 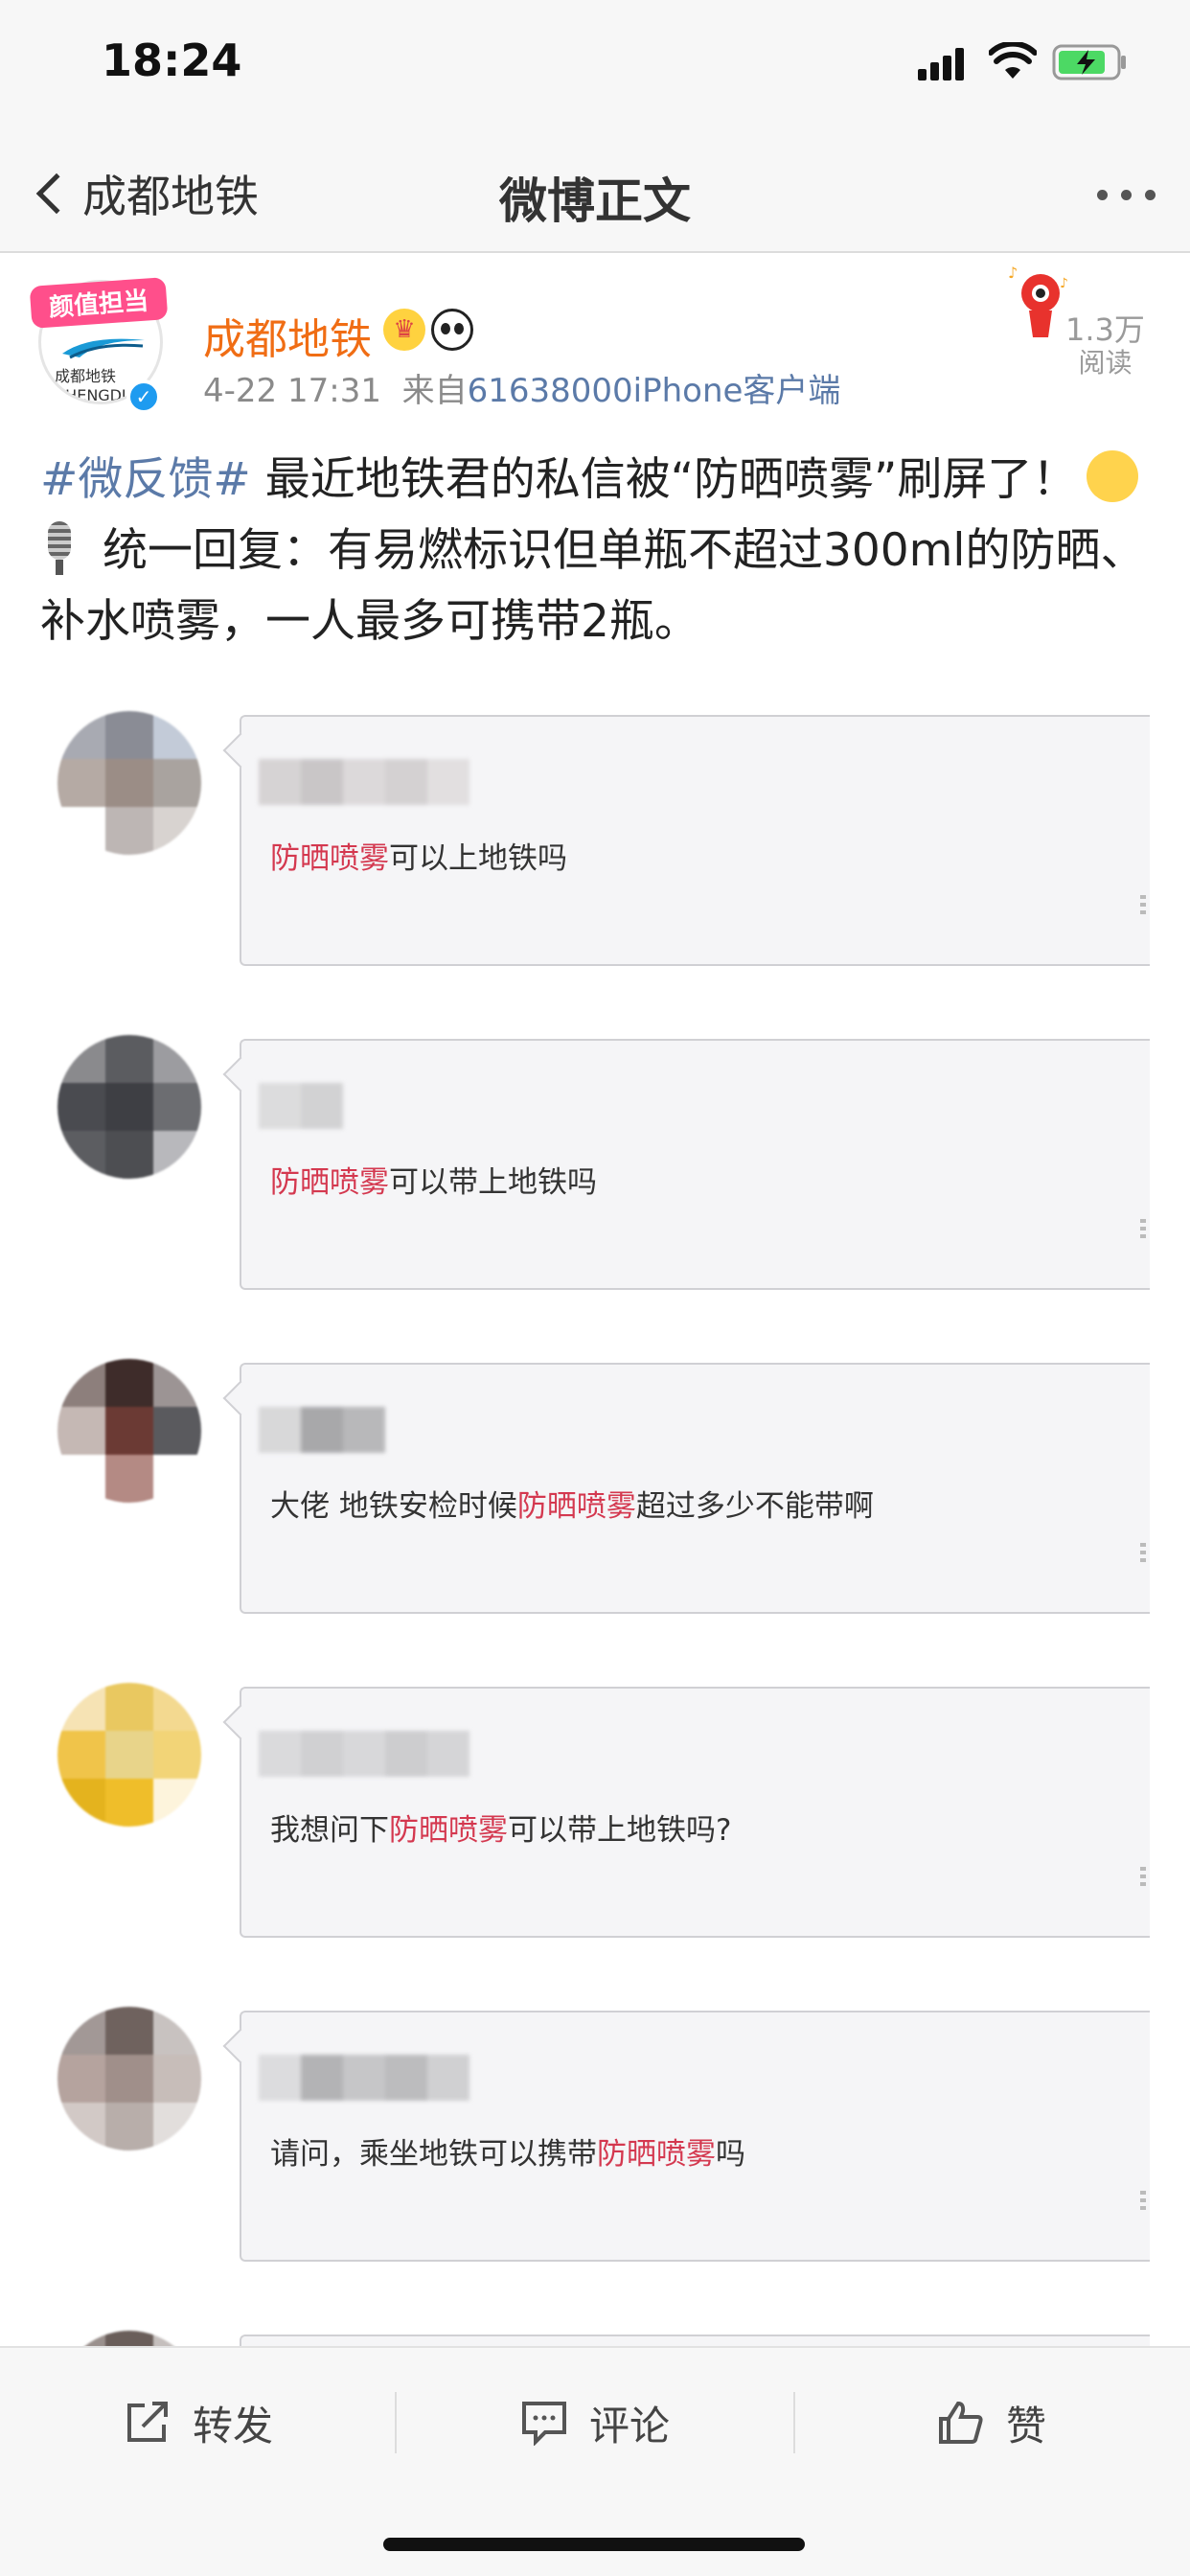 I want to click on metro-logo, so click(x=103, y=348).